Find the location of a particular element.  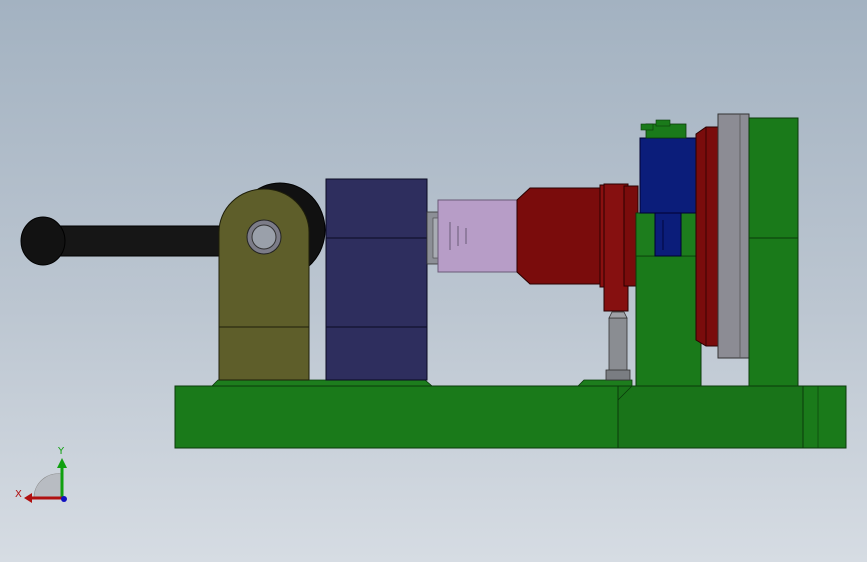

triad-plane-icon is located at coordinates (48, 486).